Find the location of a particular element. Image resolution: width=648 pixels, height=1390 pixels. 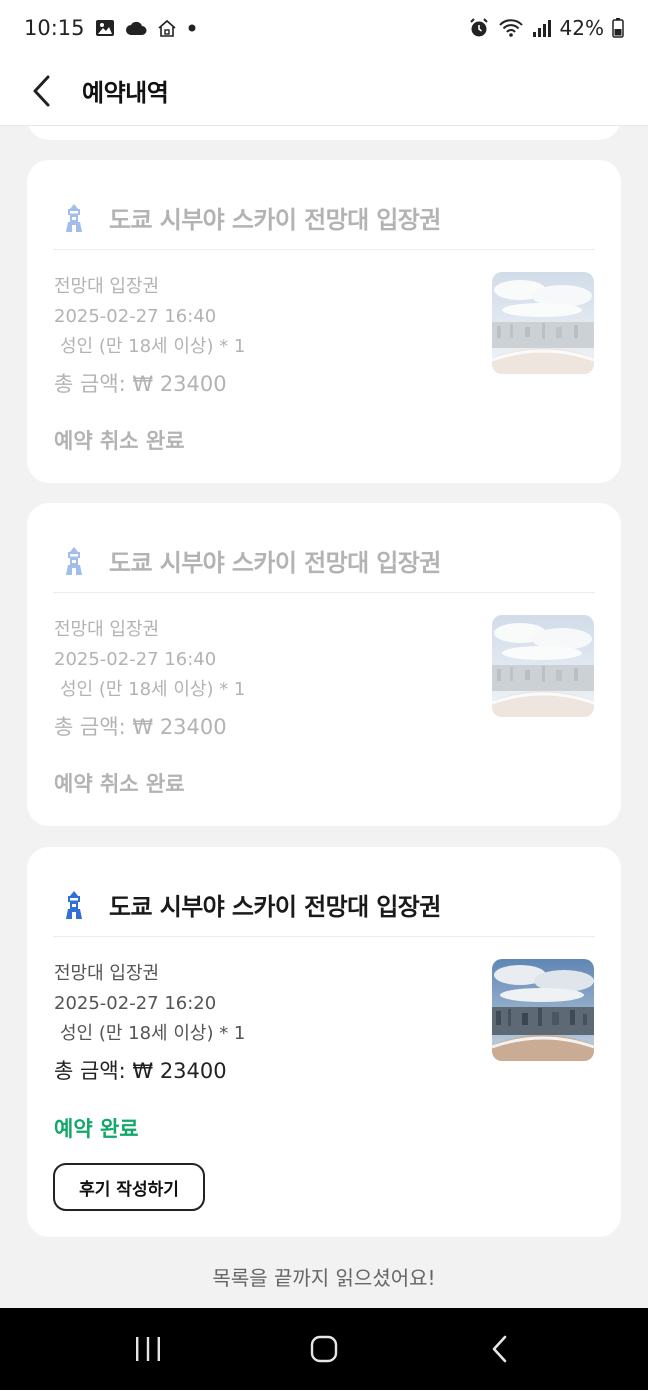

back-icon is located at coordinates (499, 1349).